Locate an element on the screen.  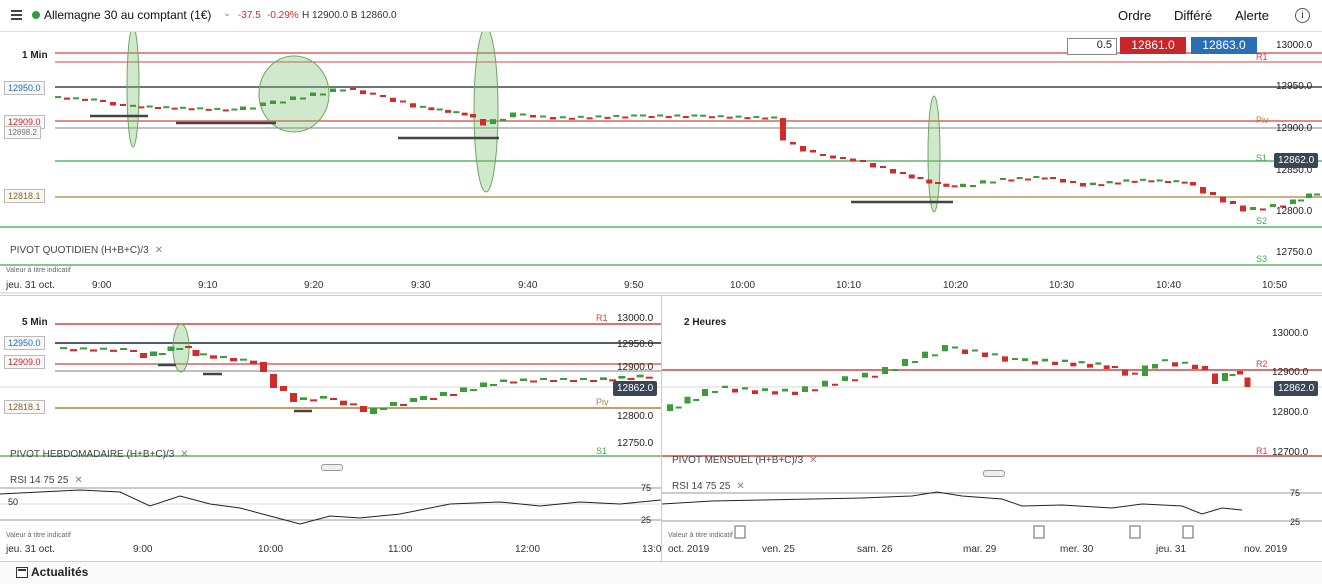
time-tick: 12:00 is located at coordinates (528, 549).